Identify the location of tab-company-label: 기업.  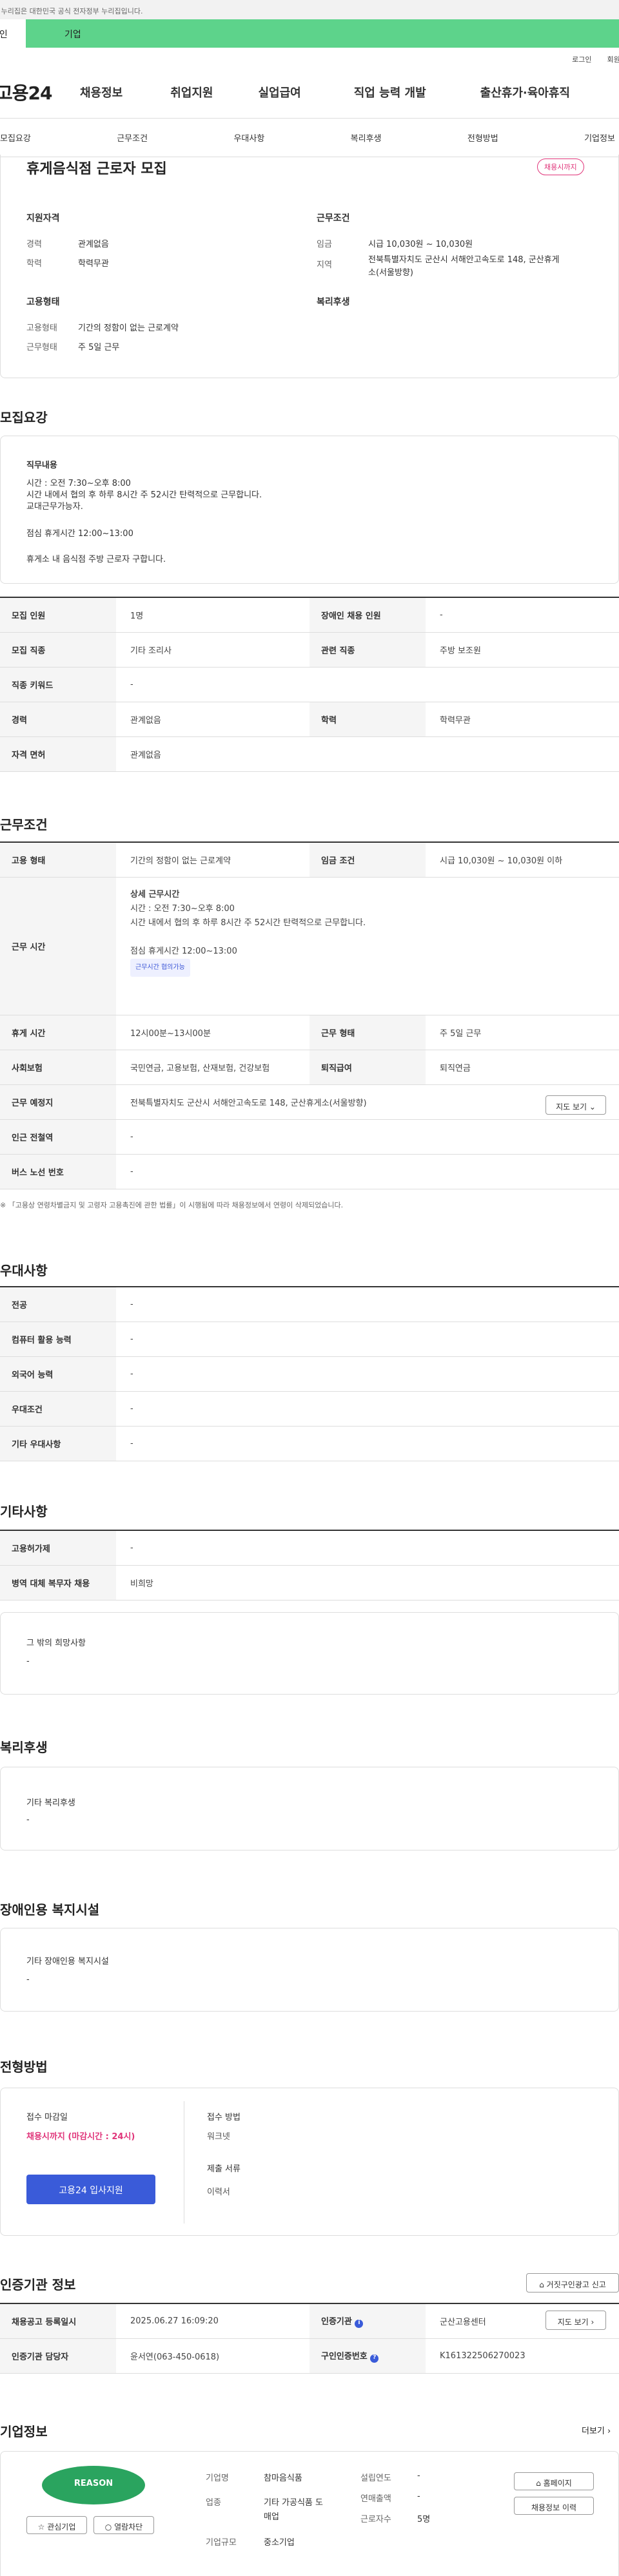
(72, 35).